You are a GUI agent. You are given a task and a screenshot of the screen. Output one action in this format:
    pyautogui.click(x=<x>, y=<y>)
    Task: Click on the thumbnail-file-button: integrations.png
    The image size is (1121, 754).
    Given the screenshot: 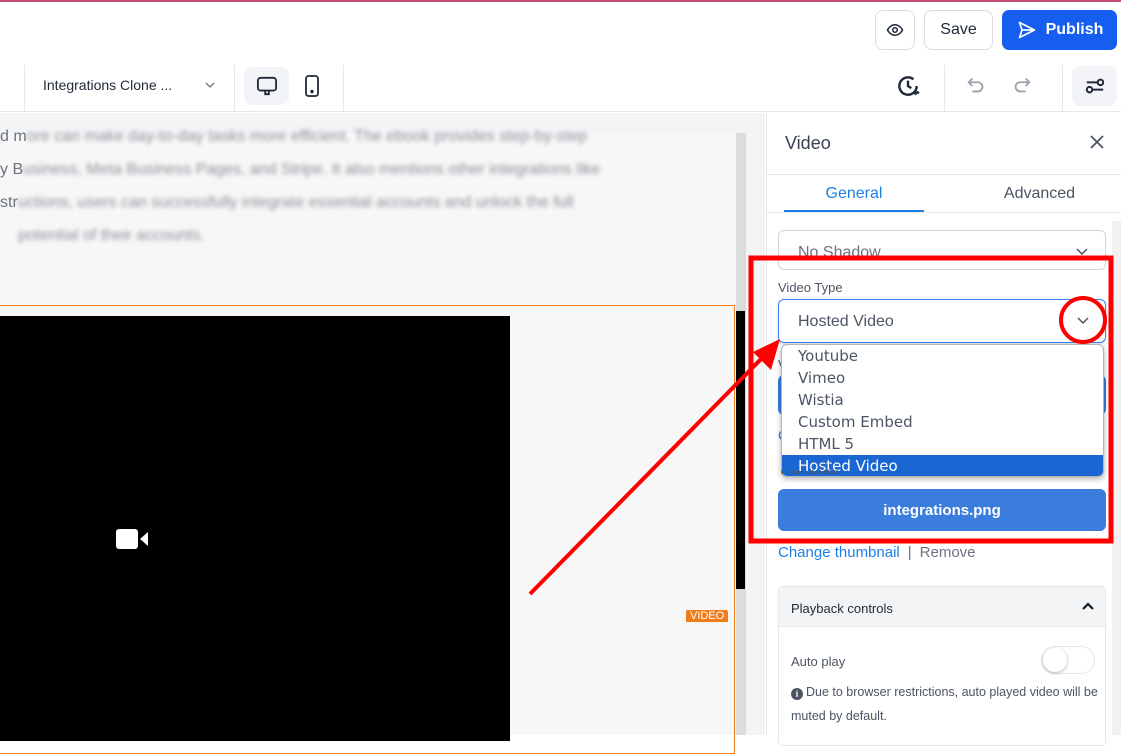 What is the action you would take?
    pyautogui.click(x=942, y=510)
    